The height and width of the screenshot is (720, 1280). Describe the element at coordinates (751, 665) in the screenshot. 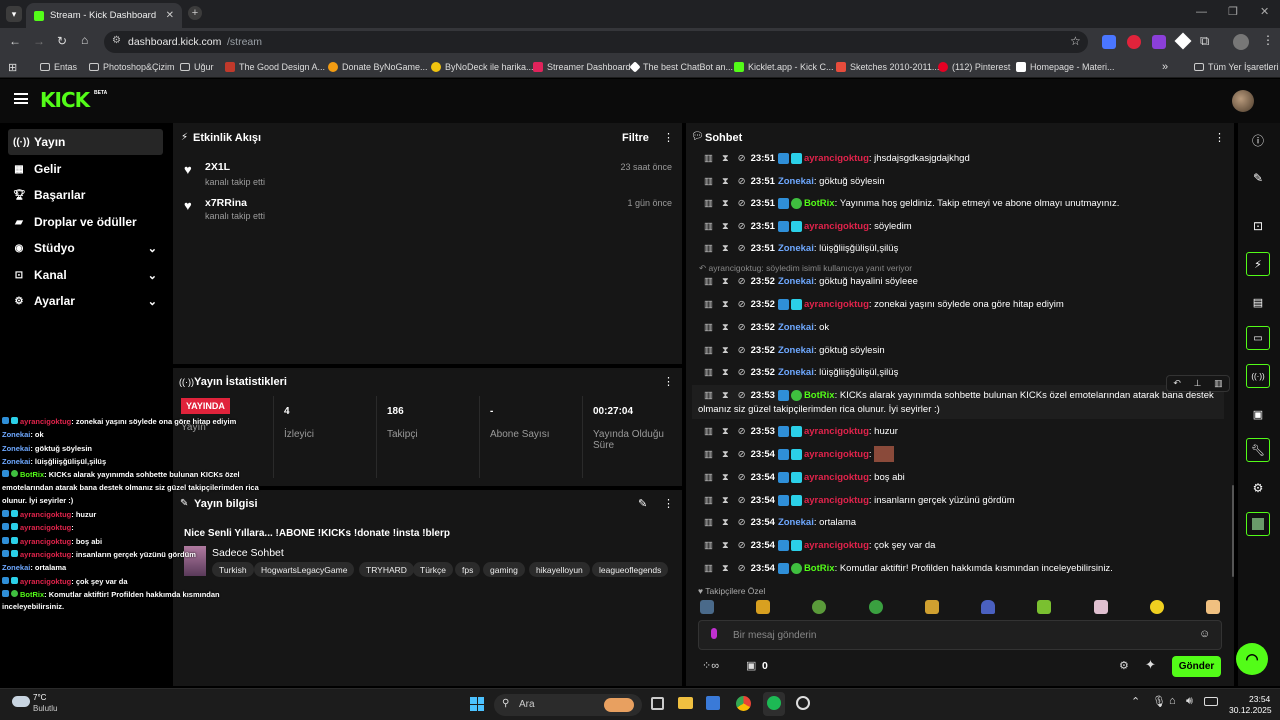

I see `store-icon: ▣` at that location.